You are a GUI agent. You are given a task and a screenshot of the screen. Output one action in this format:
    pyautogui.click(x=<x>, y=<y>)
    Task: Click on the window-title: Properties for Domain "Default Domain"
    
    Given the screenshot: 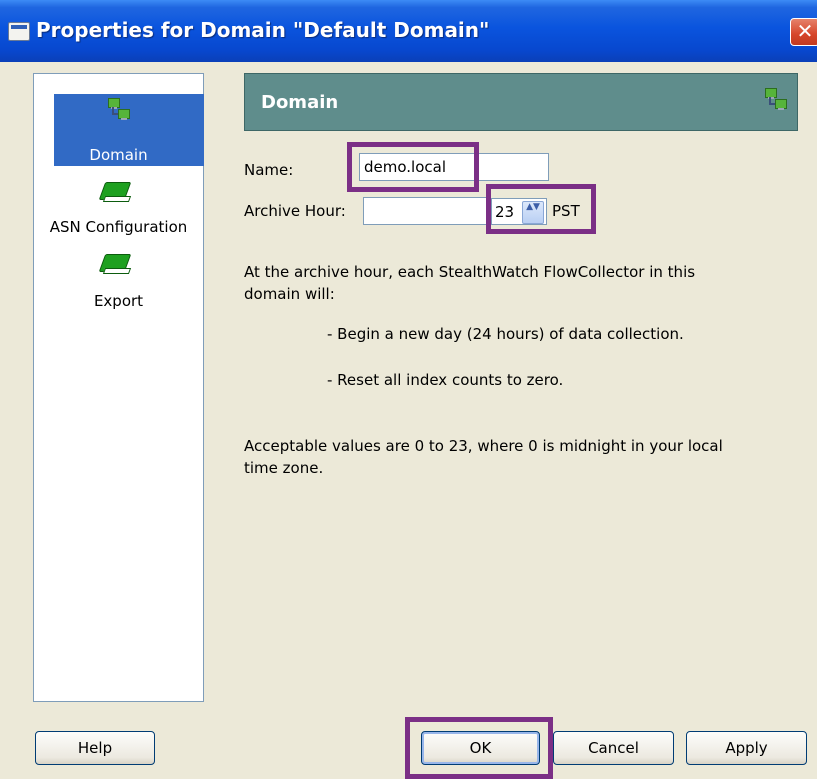 What is the action you would take?
    pyautogui.click(x=263, y=30)
    